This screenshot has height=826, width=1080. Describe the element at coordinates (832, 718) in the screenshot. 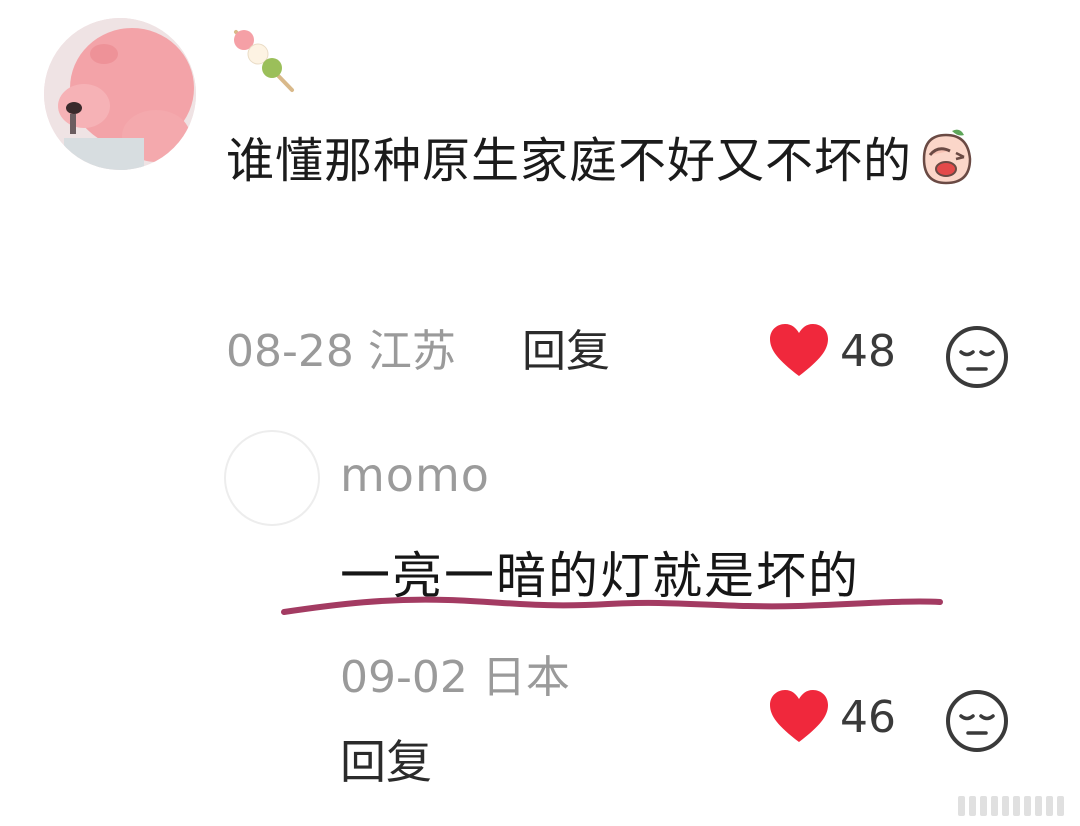

I see `reply-like-button: 46` at that location.